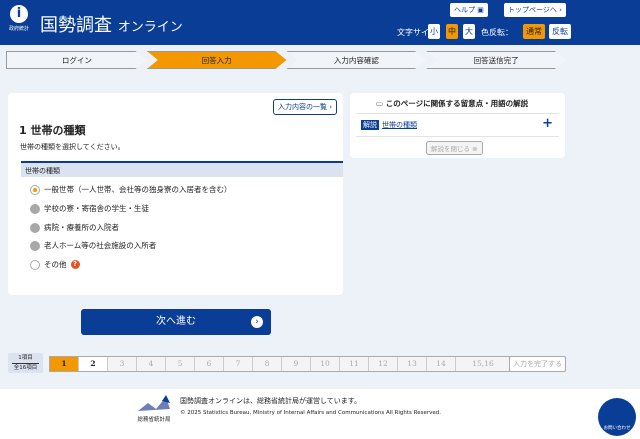  What do you see at coordinates (267, 364) in the screenshot?
I see `page-8: 8` at bounding box center [267, 364].